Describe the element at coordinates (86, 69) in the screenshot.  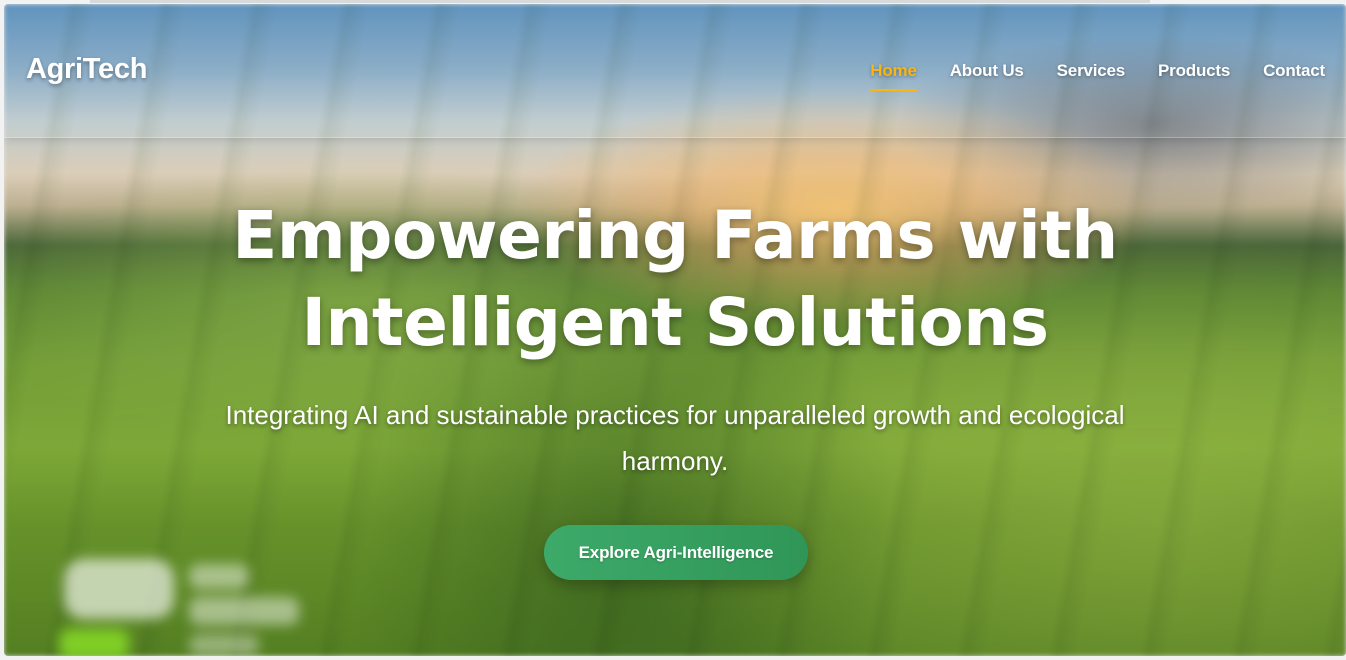
I see `logo: AgriTech` at that location.